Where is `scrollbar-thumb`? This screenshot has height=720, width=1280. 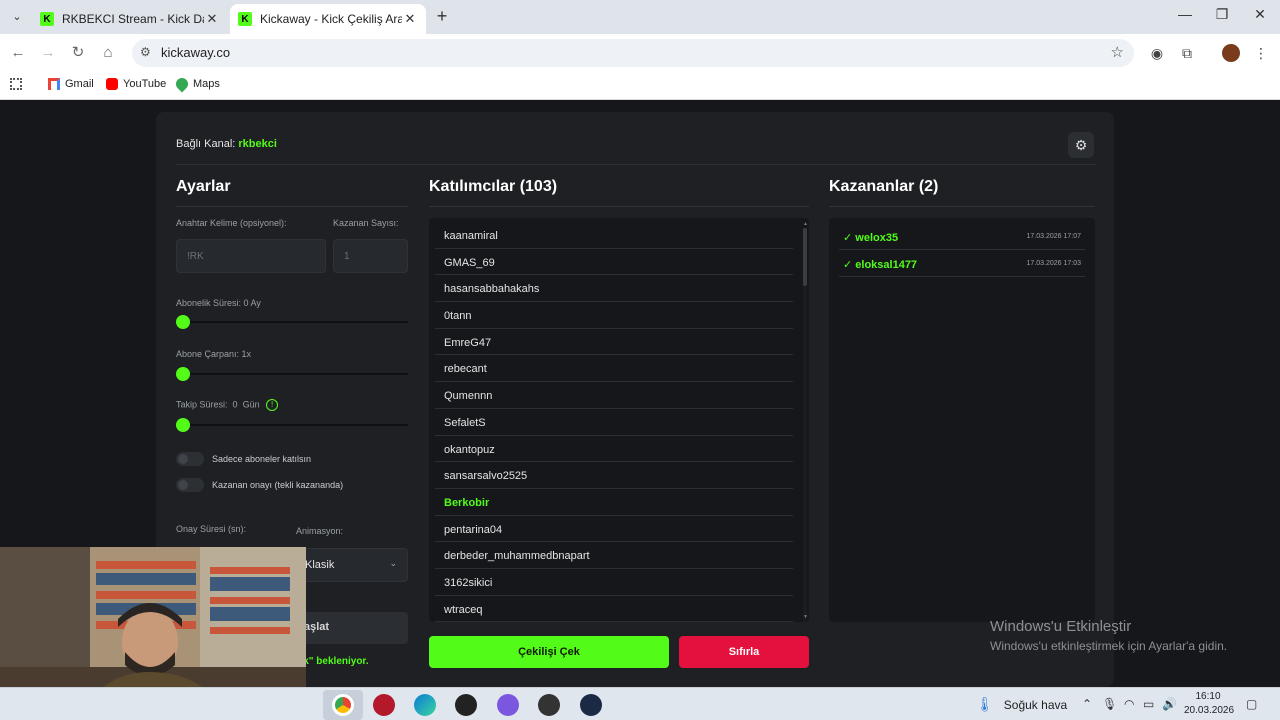
scrollbar-thumb is located at coordinates (805, 257).